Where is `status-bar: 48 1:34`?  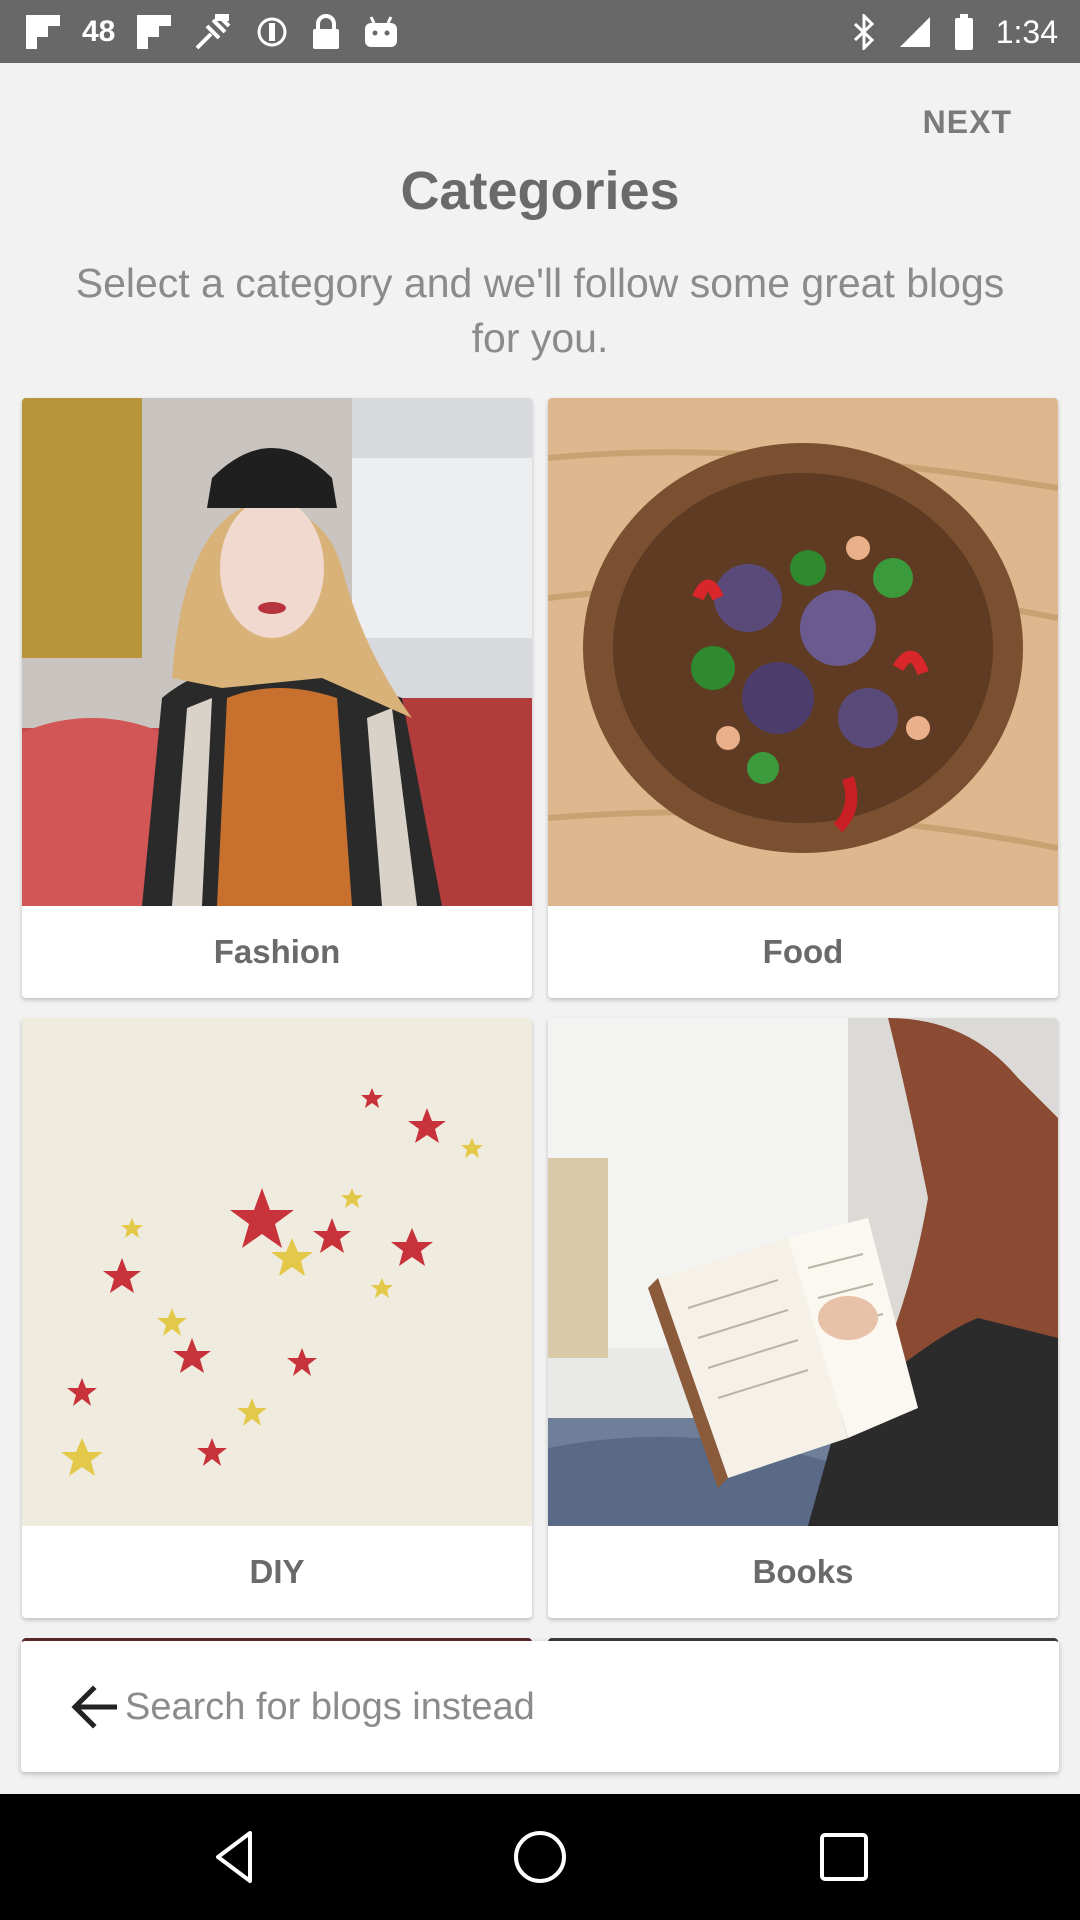
status-bar: 48 1:34 is located at coordinates (540, 31).